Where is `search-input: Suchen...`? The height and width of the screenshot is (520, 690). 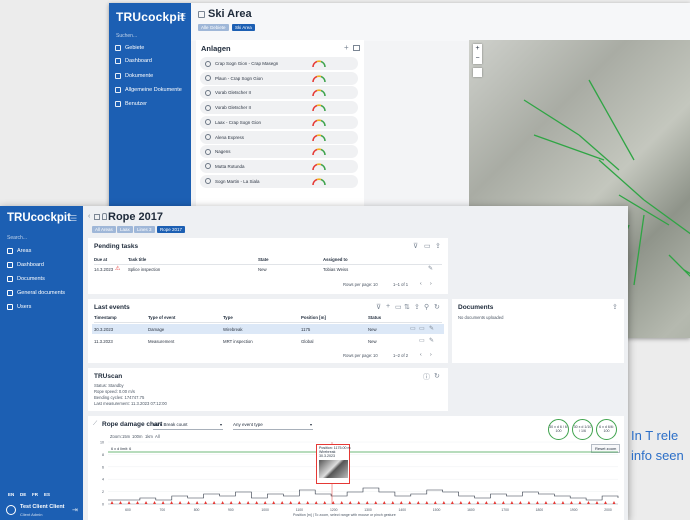 search-input: Suchen... is located at coordinates (126, 36).